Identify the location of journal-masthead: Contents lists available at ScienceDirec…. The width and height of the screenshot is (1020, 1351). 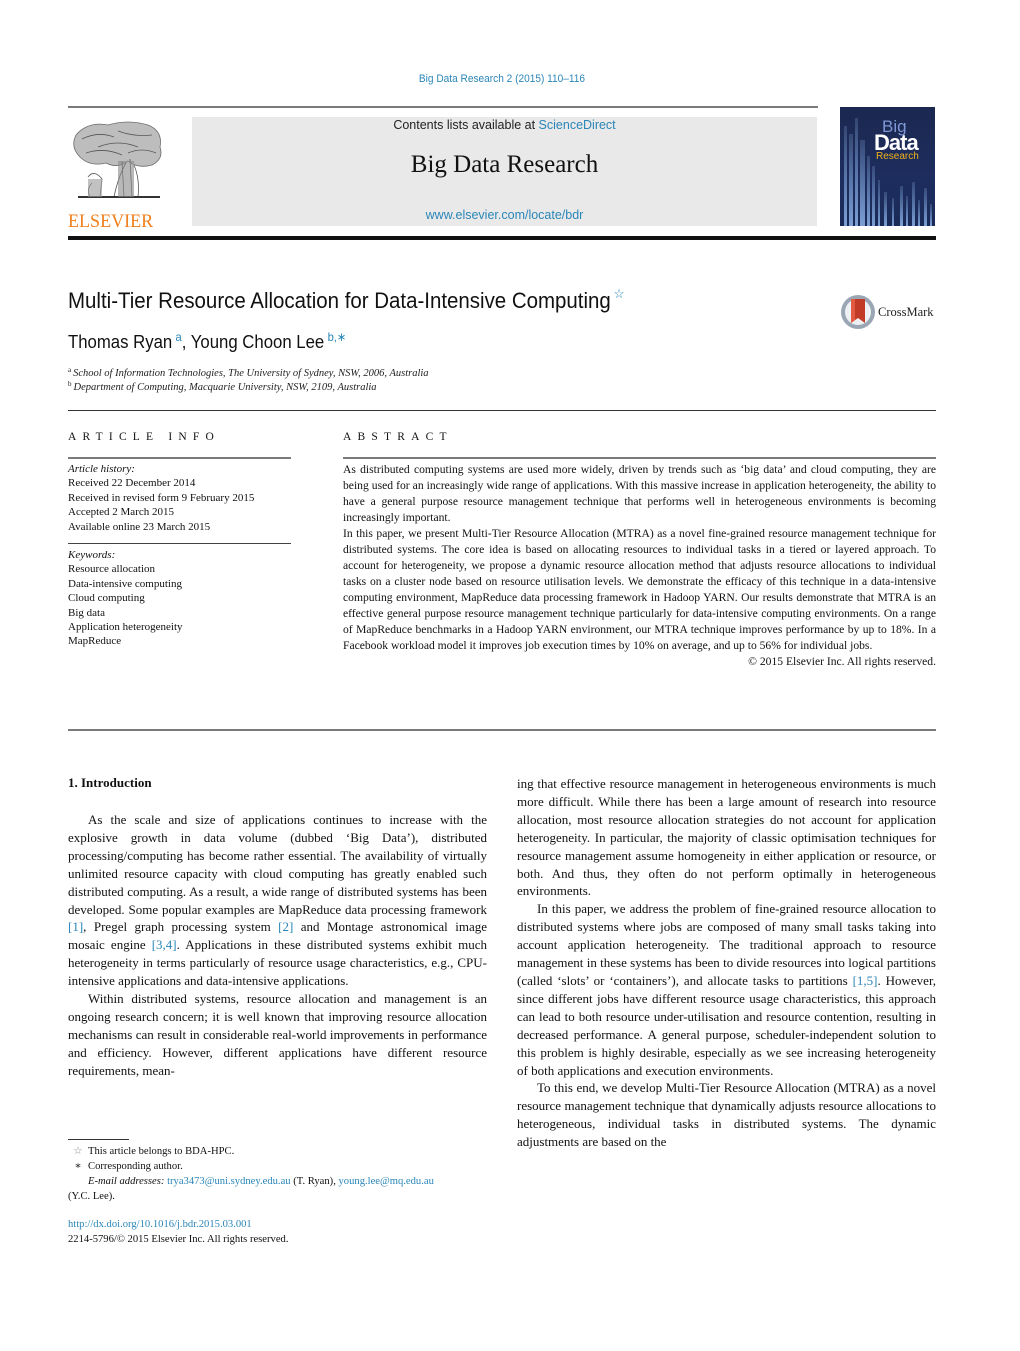
(504, 171).